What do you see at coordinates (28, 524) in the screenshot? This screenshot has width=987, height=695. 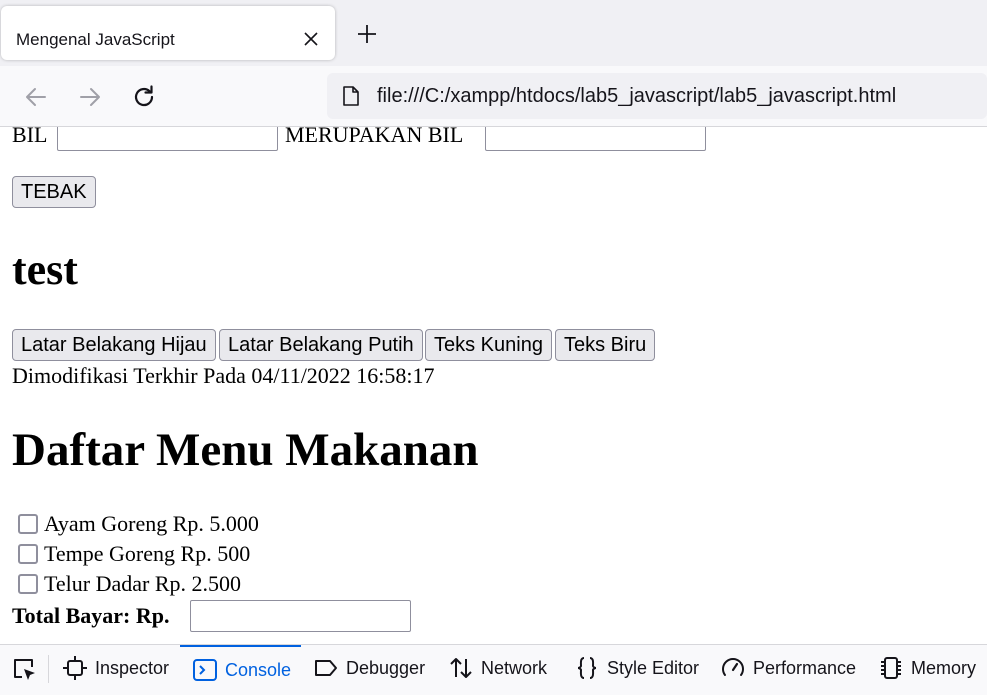 I see `menu-checkbox-ayam` at bounding box center [28, 524].